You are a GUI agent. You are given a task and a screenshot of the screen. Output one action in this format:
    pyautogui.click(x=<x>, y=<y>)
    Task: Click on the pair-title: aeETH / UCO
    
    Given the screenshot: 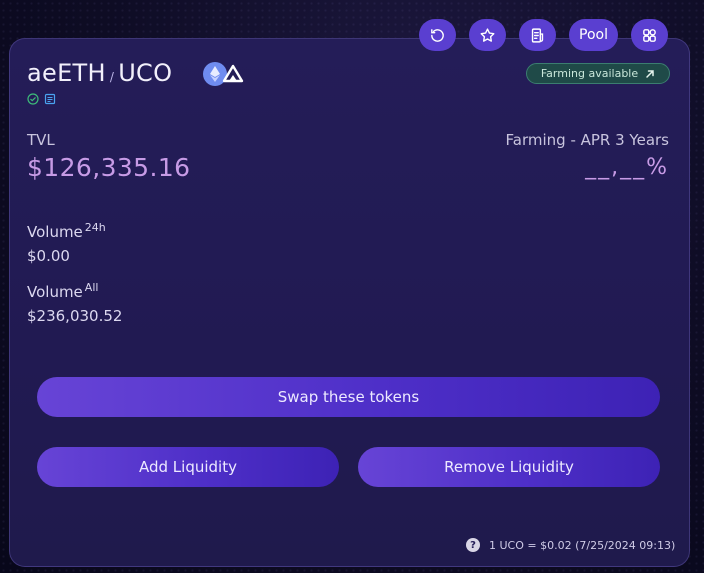 What is the action you would take?
    pyautogui.click(x=99, y=73)
    